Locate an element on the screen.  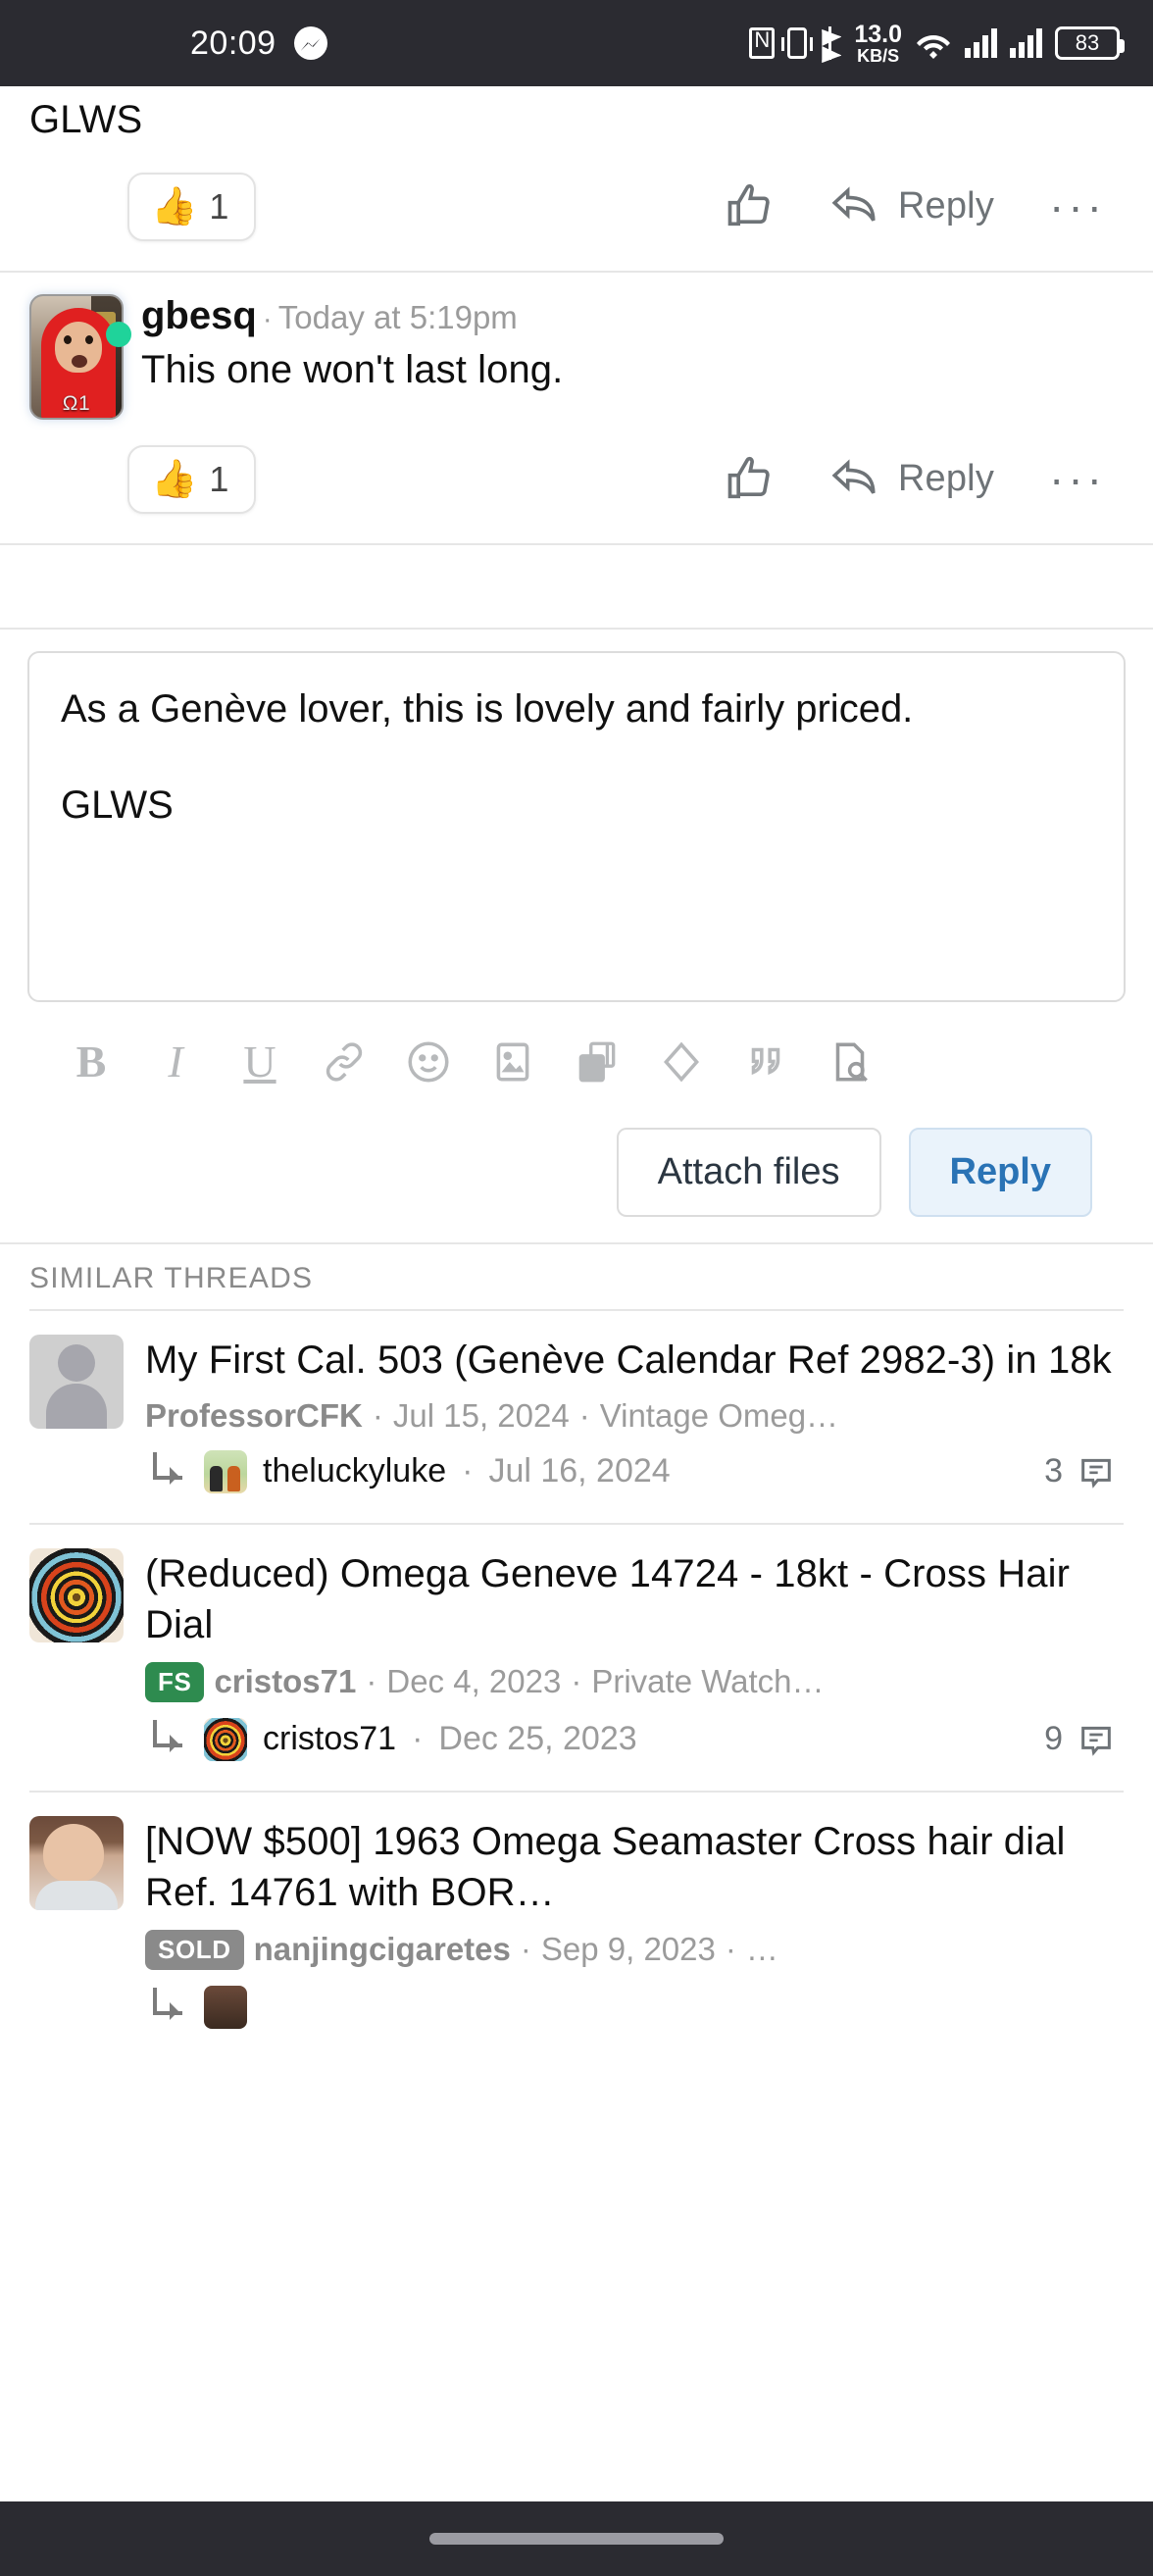
italic-icon: I is located at coordinates (175, 1062).